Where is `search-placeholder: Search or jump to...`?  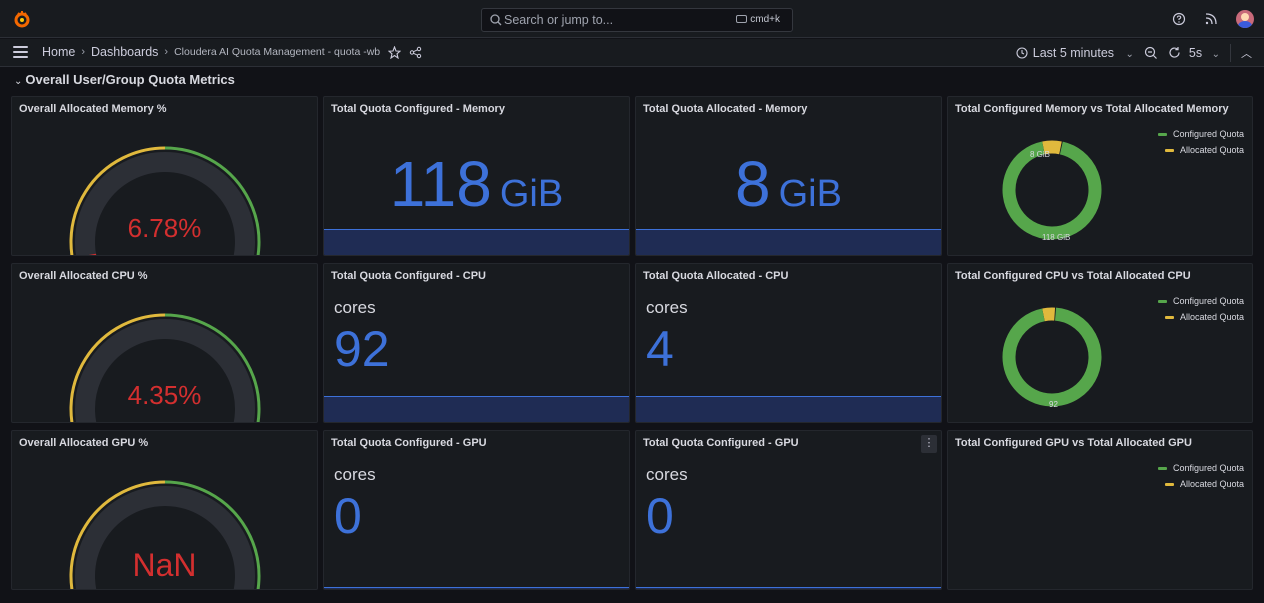
search-placeholder: Search or jump to... is located at coordinates (559, 20).